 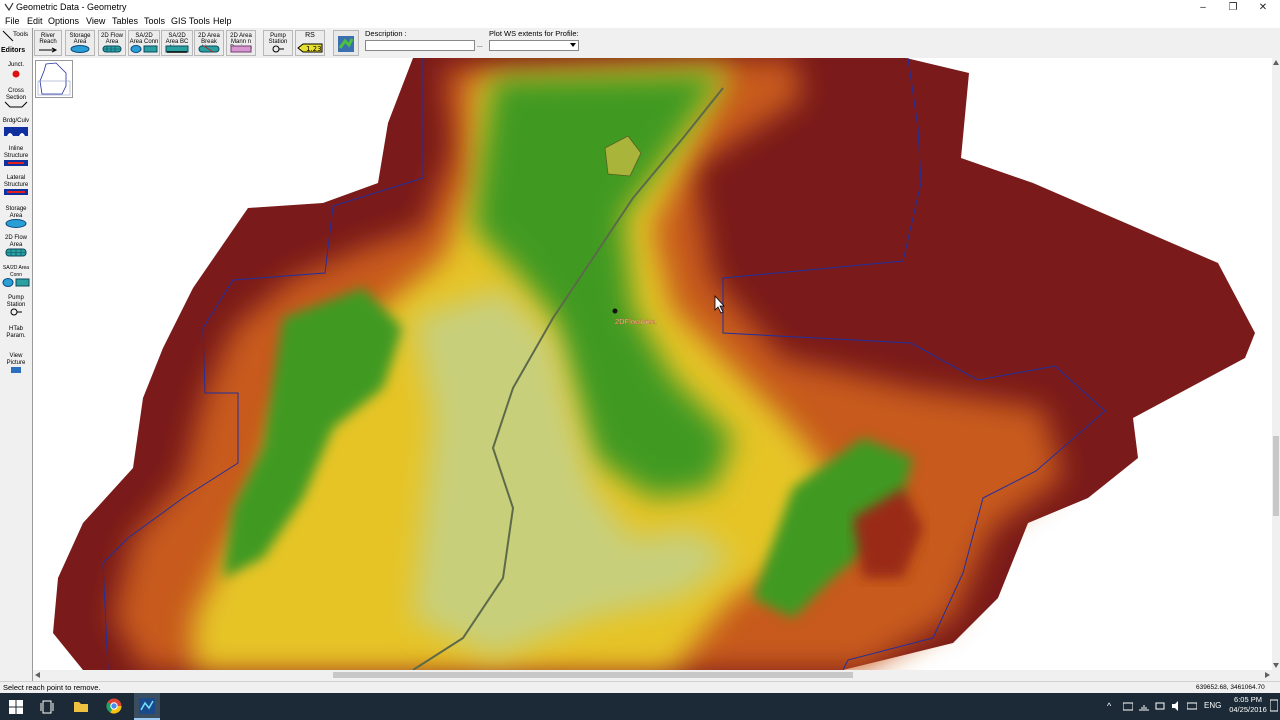 What do you see at coordinates (1276, 665) in the screenshot?
I see `scroll-down-icon` at bounding box center [1276, 665].